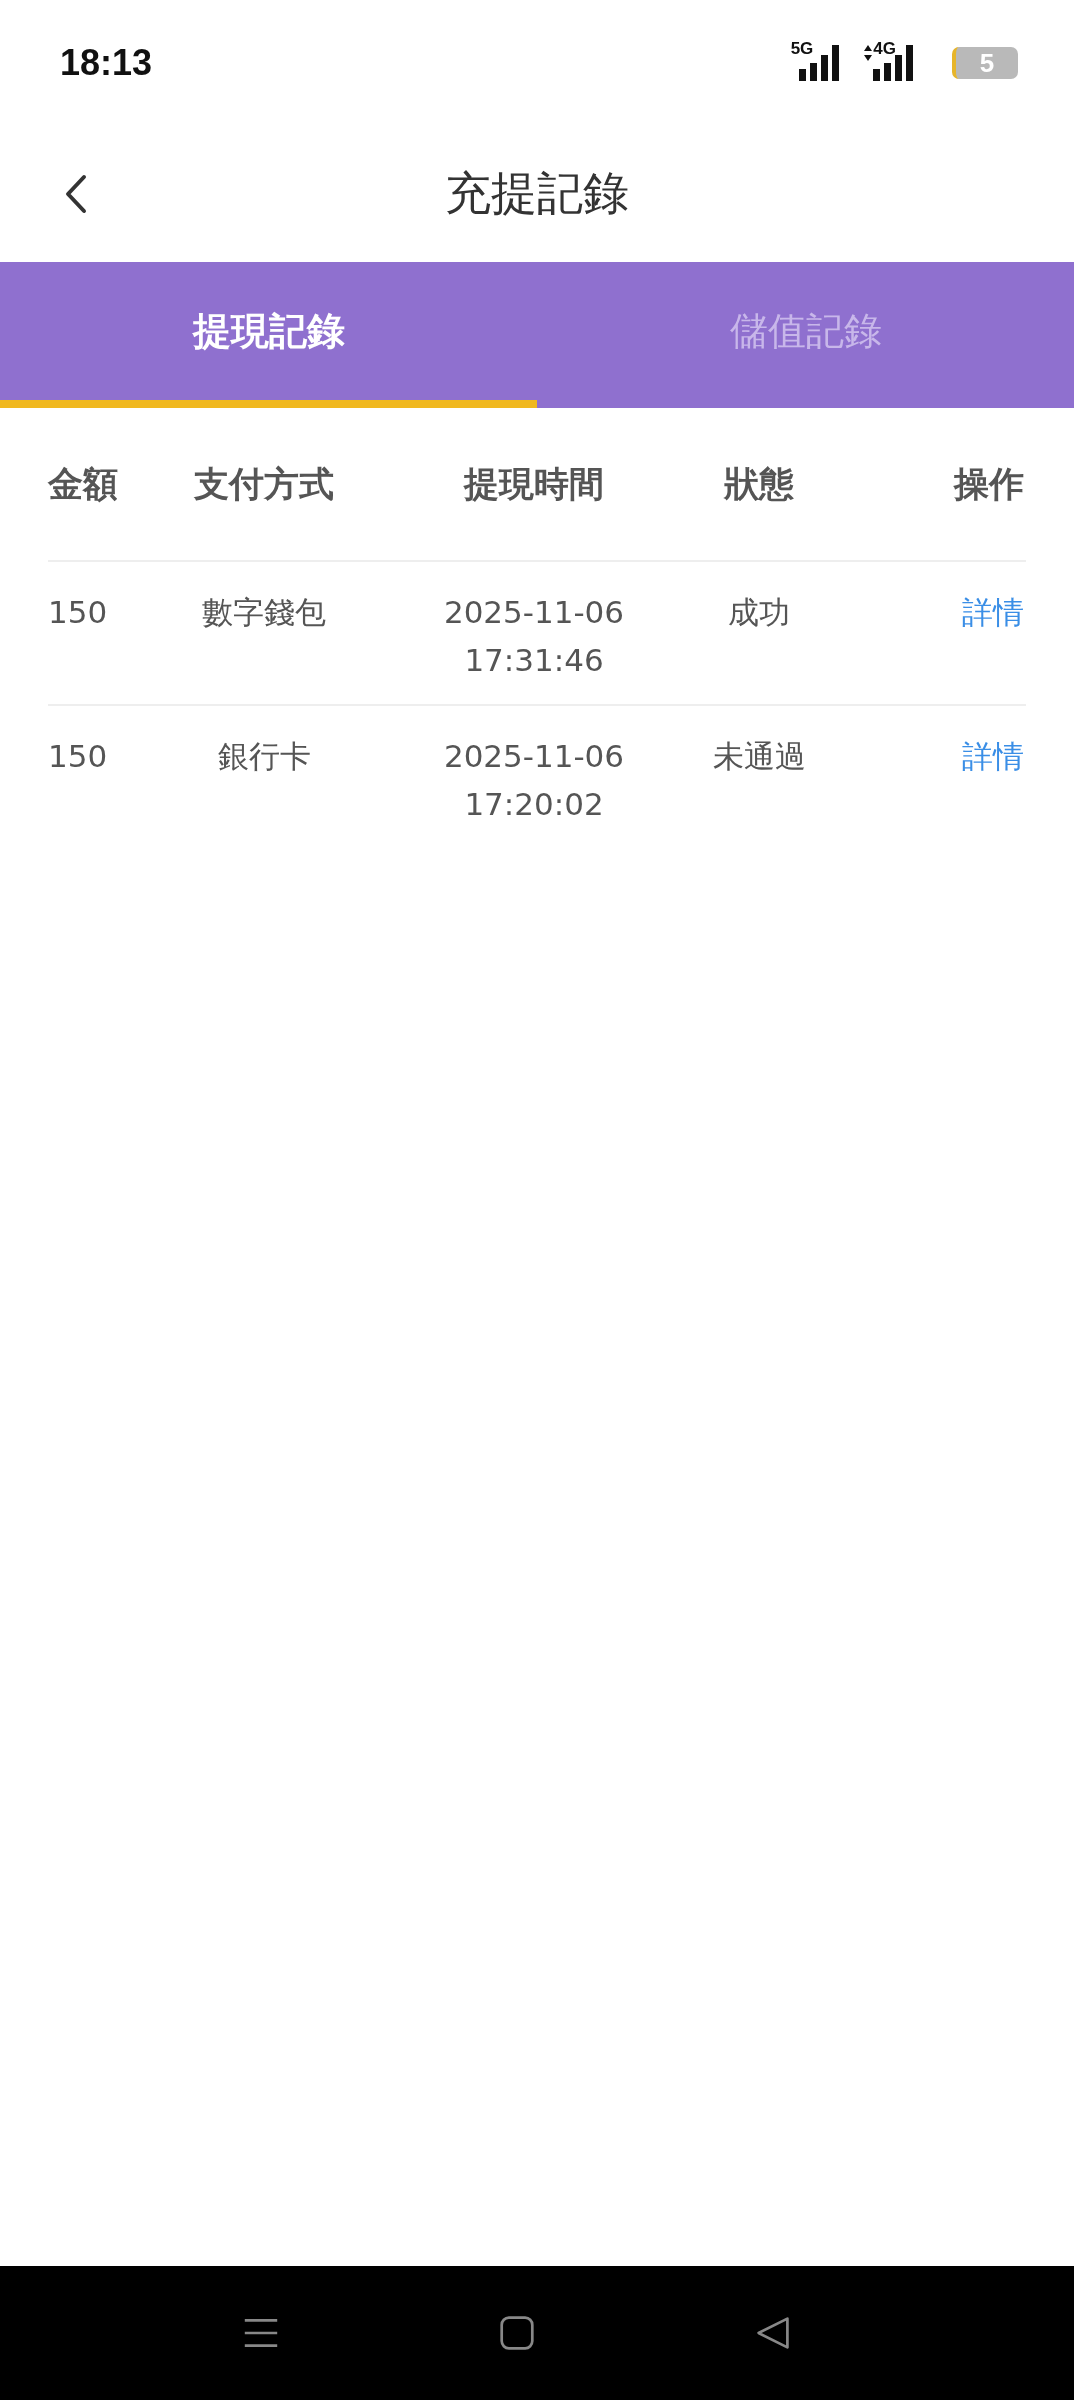 This screenshot has width=1074, height=2400. Describe the element at coordinates (264, 612) in the screenshot. I see `table-cell-text: 數字錢包` at that location.